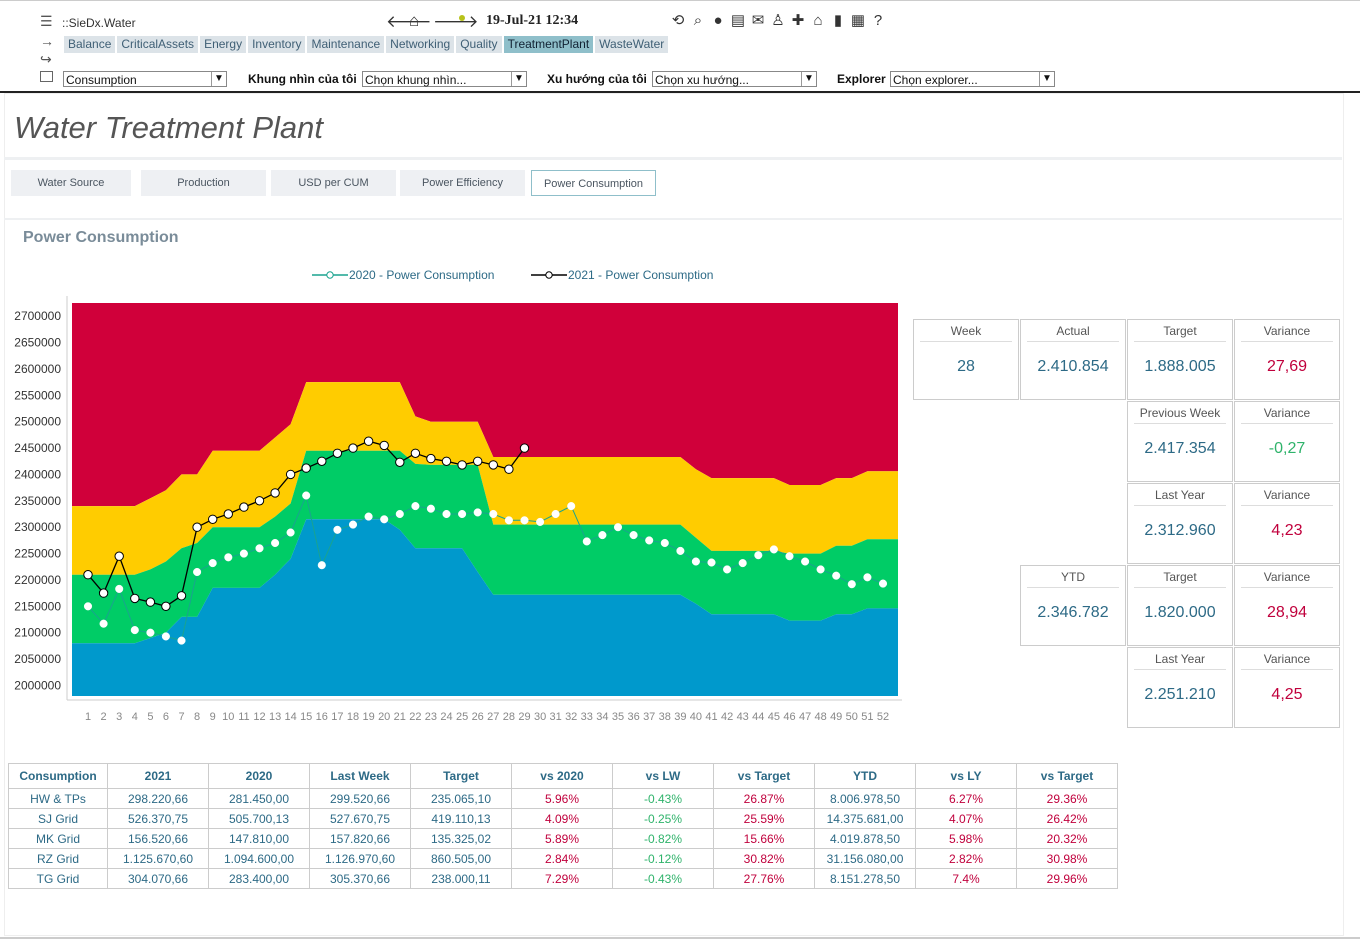  I want to click on column-header: Target, so click(461, 776).